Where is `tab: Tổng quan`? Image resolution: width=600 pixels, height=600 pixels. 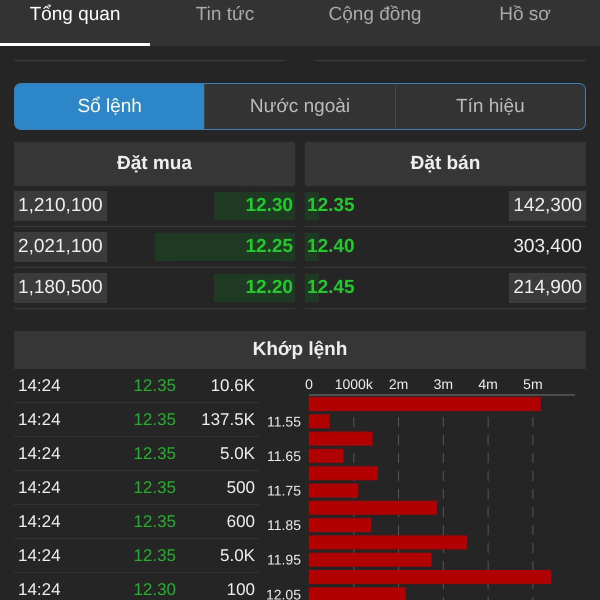 tab: Tổng quan is located at coordinates (75, 23).